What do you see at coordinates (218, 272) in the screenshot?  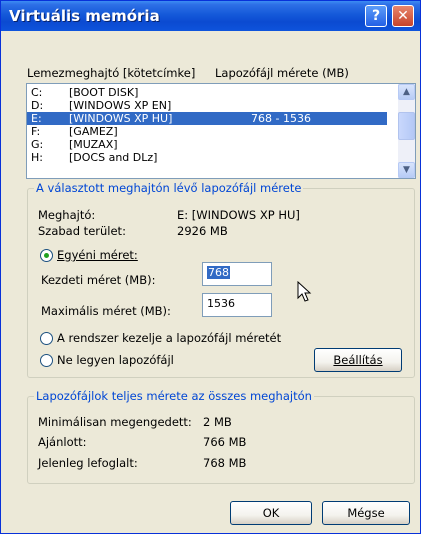 I see `initial-size-value: 768` at bounding box center [218, 272].